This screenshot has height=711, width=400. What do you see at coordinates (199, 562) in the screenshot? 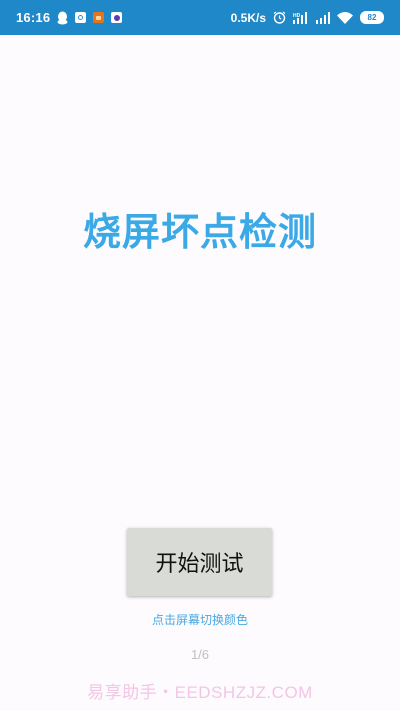
I see `start-test-button: 开始测试` at bounding box center [199, 562].